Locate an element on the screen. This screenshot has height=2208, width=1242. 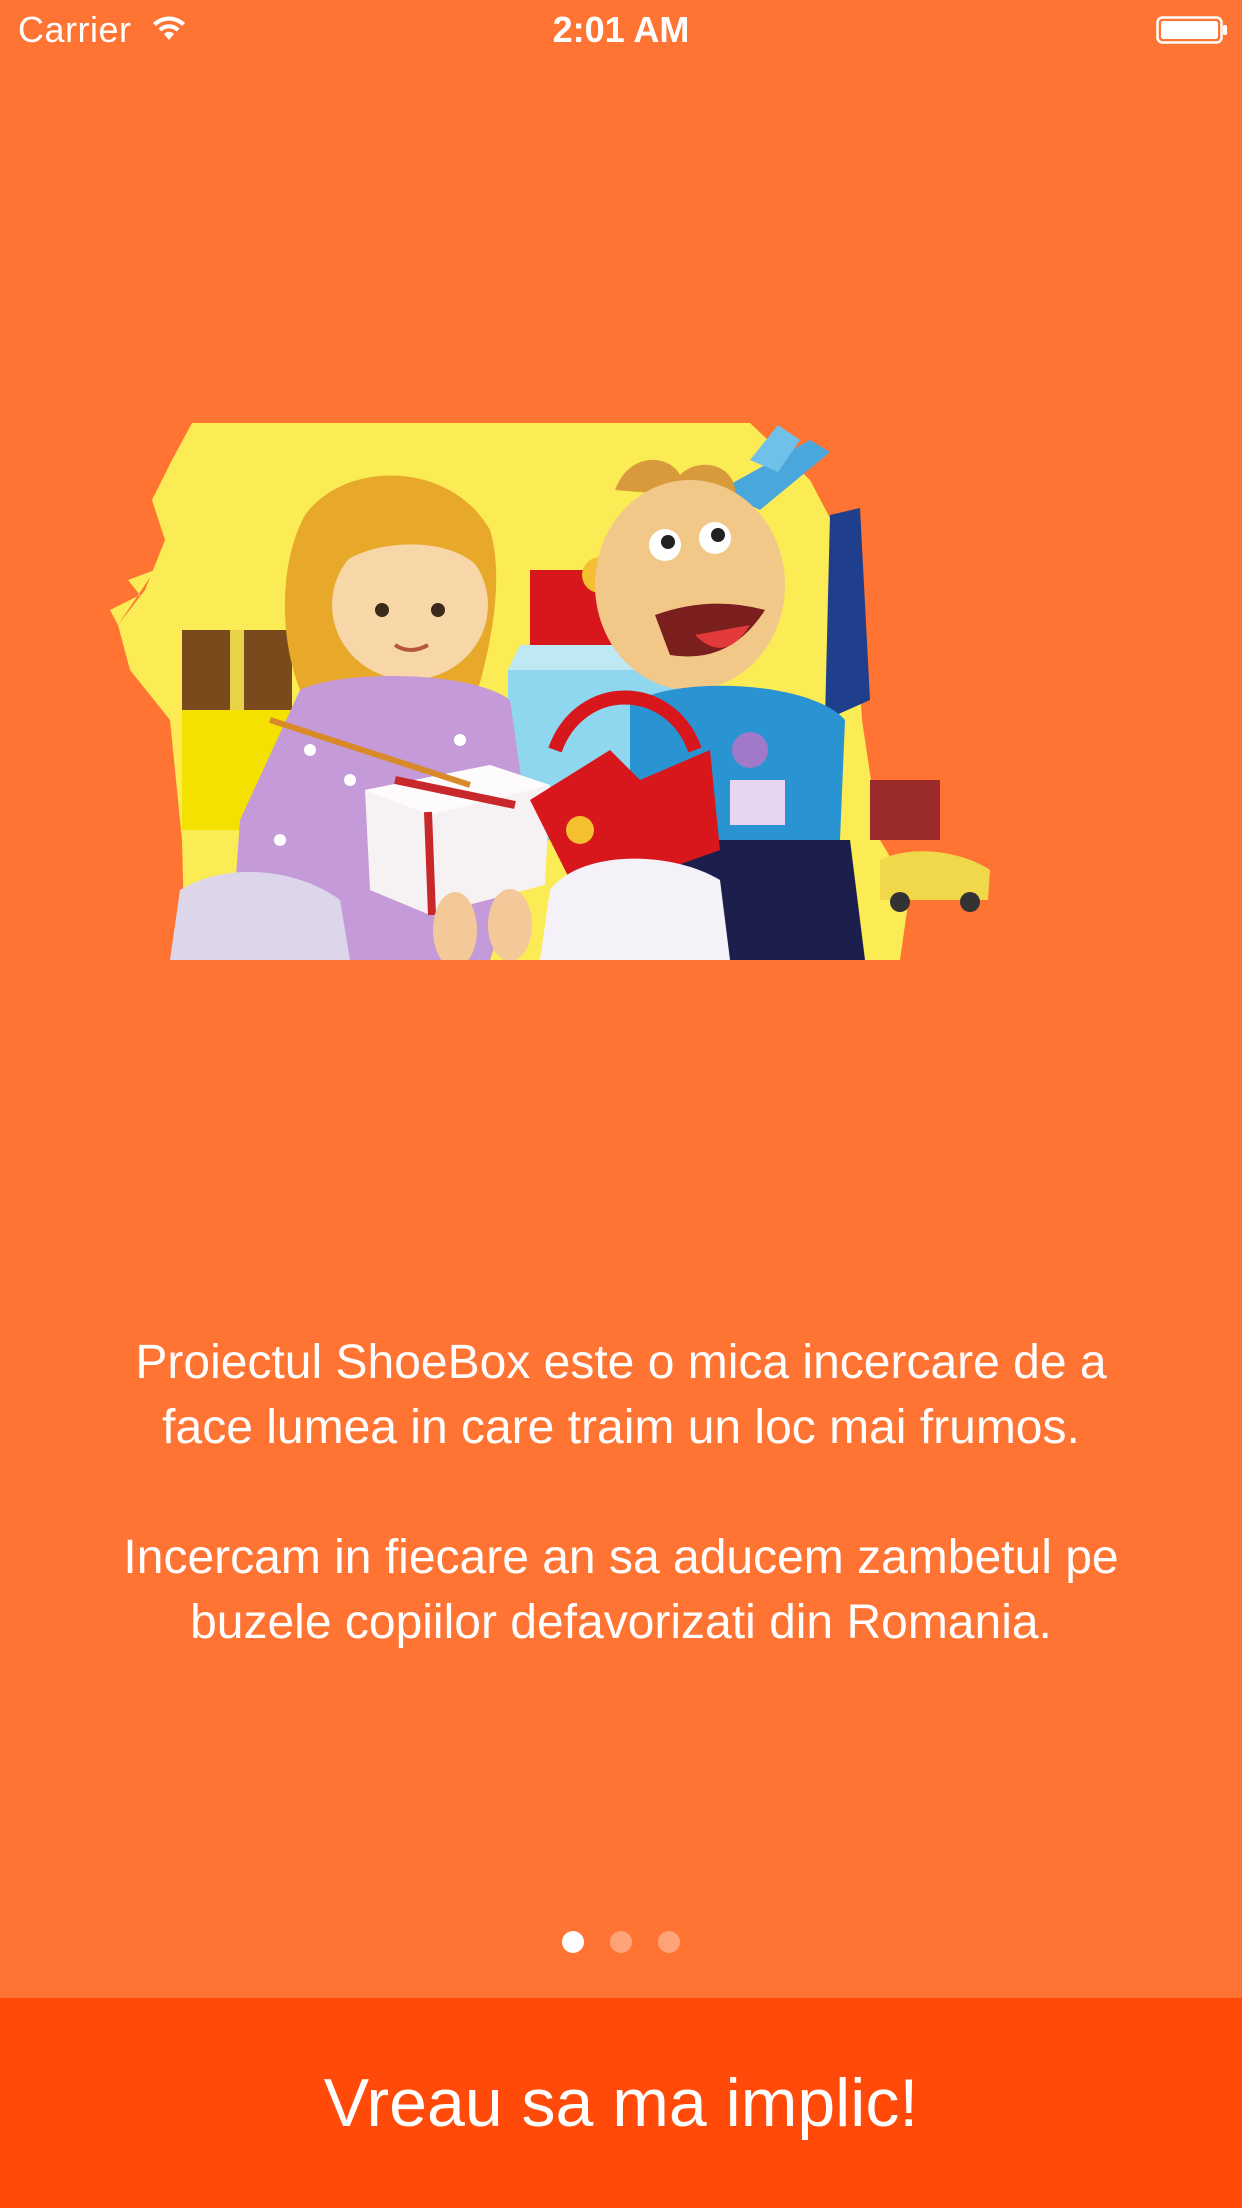
page-control is located at coordinates (621, 1942).